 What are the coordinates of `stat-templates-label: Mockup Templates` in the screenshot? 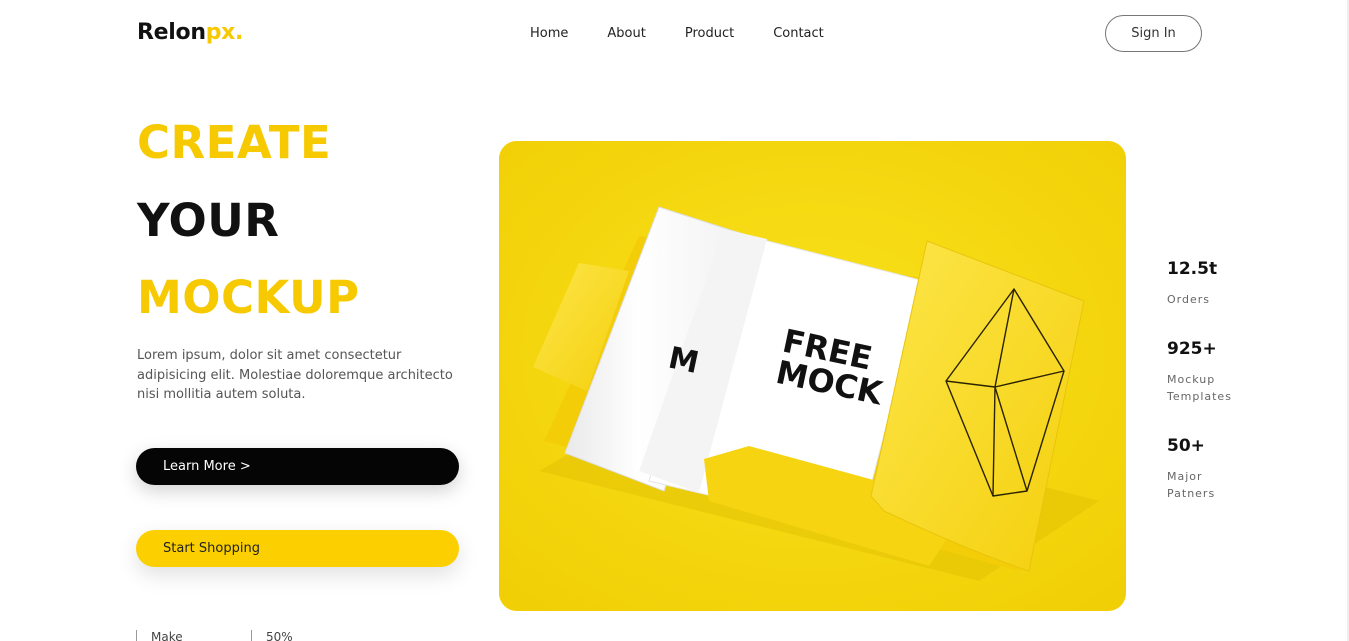 It's located at (1199, 388).